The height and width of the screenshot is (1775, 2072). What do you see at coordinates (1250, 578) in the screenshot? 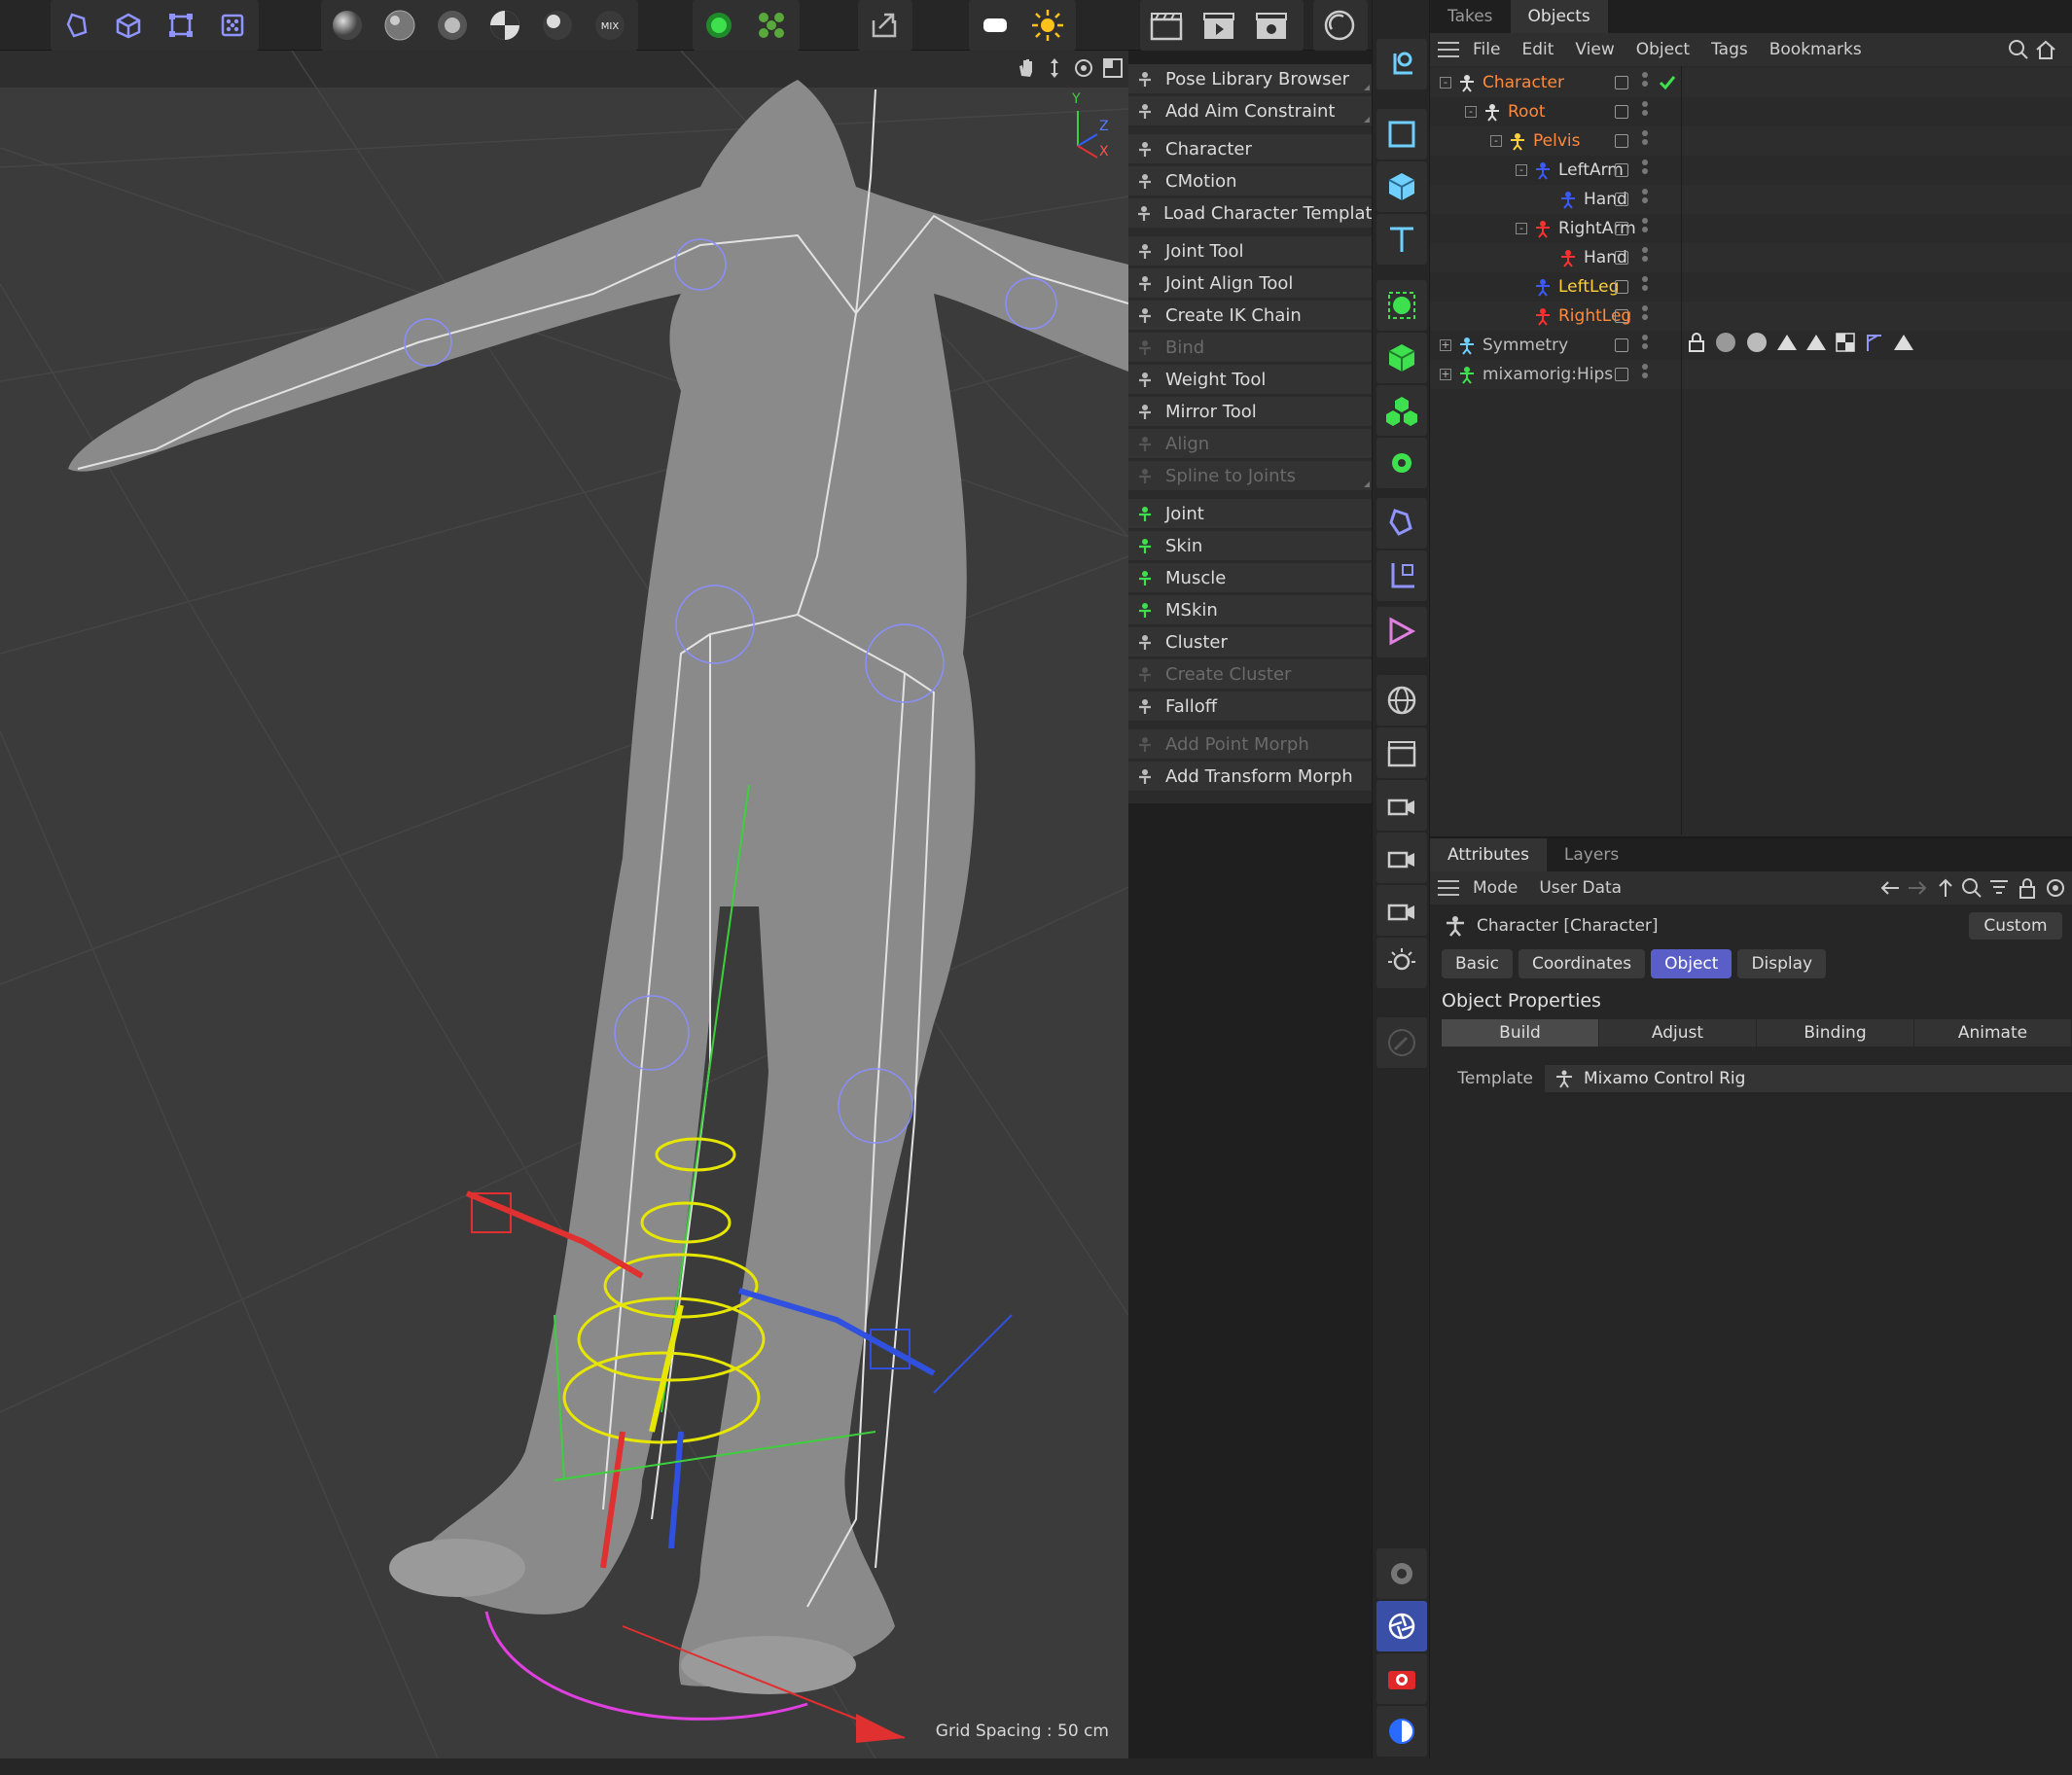
I see `menu-item-15: Muscle` at bounding box center [1250, 578].